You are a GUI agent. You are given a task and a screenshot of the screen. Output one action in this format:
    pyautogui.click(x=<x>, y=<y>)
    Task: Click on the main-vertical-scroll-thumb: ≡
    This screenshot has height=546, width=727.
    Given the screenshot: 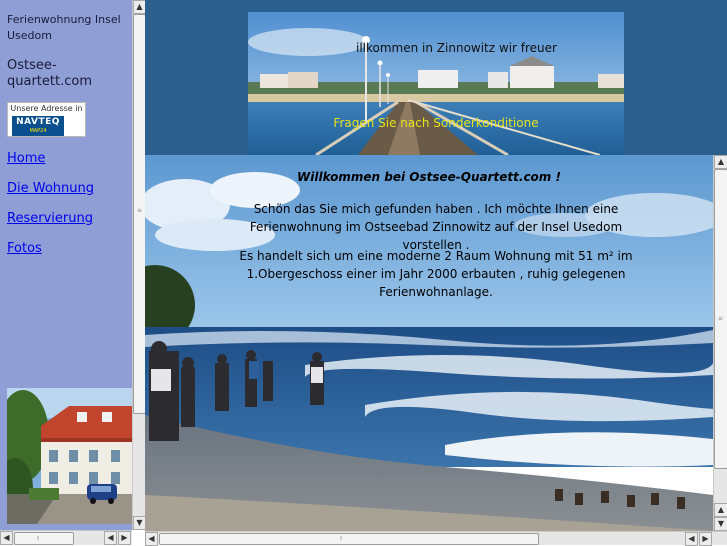 What is the action you would take?
    pyautogui.click(x=720, y=319)
    